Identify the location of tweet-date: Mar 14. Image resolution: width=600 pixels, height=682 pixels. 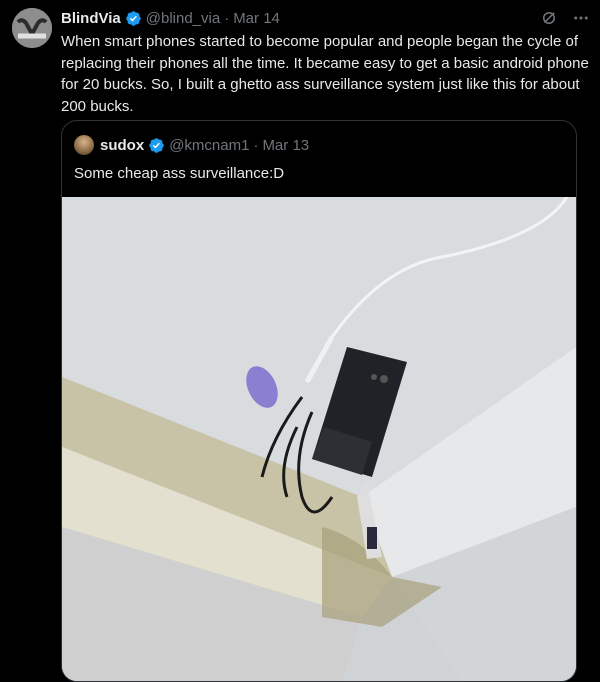
(256, 18).